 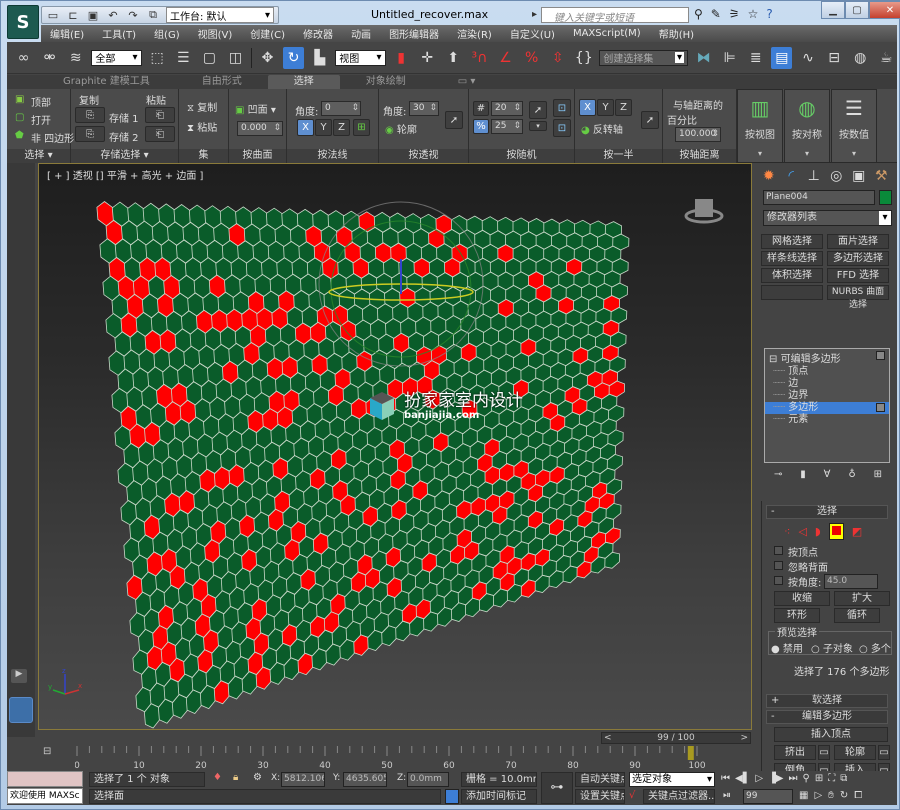 What do you see at coordinates (803, 795) in the screenshot?
I see `time-config-icon: ▦` at bounding box center [803, 795].